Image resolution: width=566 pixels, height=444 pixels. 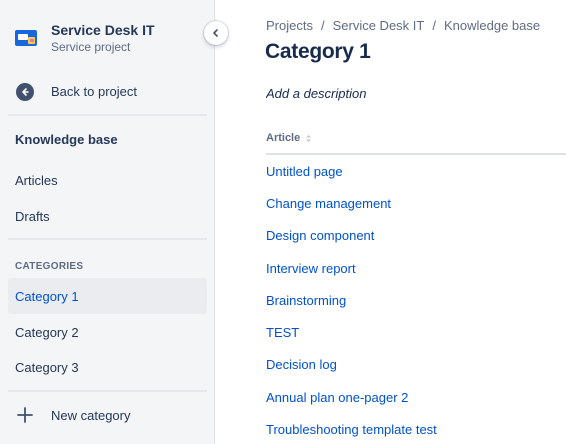 What do you see at coordinates (304, 171) in the screenshot?
I see `article-link: Untitled page` at bounding box center [304, 171].